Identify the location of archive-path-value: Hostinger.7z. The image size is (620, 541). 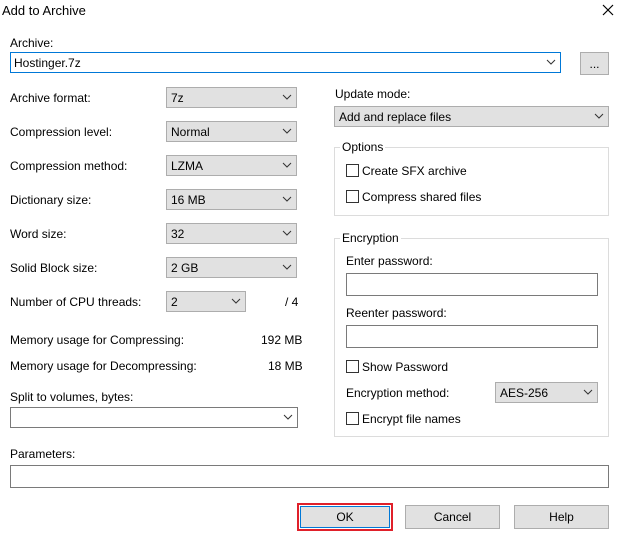
(47, 63).